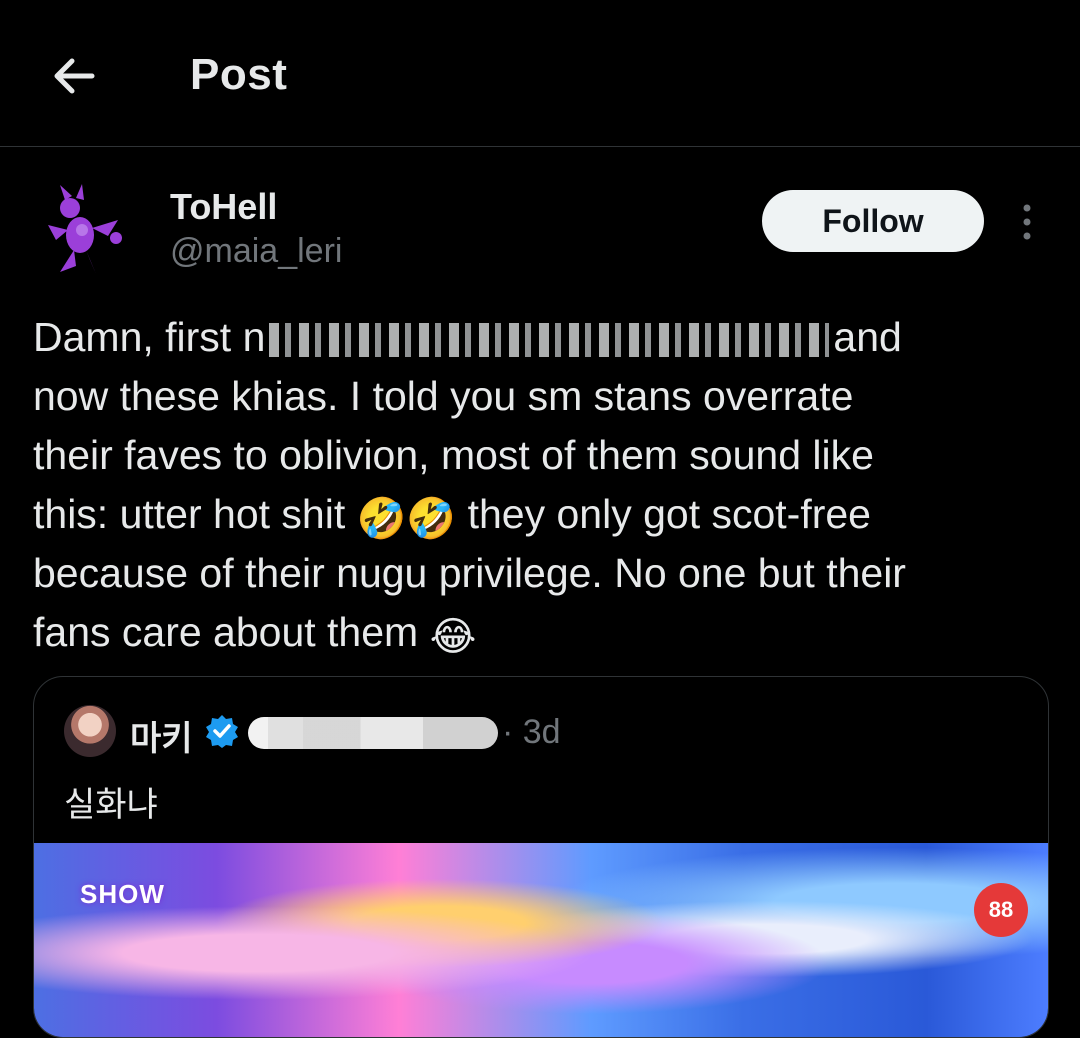 This screenshot has width=1080, height=1038. What do you see at coordinates (453, 637) in the screenshot?
I see `joy-emoji-icon: 😂` at bounding box center [453, 637].